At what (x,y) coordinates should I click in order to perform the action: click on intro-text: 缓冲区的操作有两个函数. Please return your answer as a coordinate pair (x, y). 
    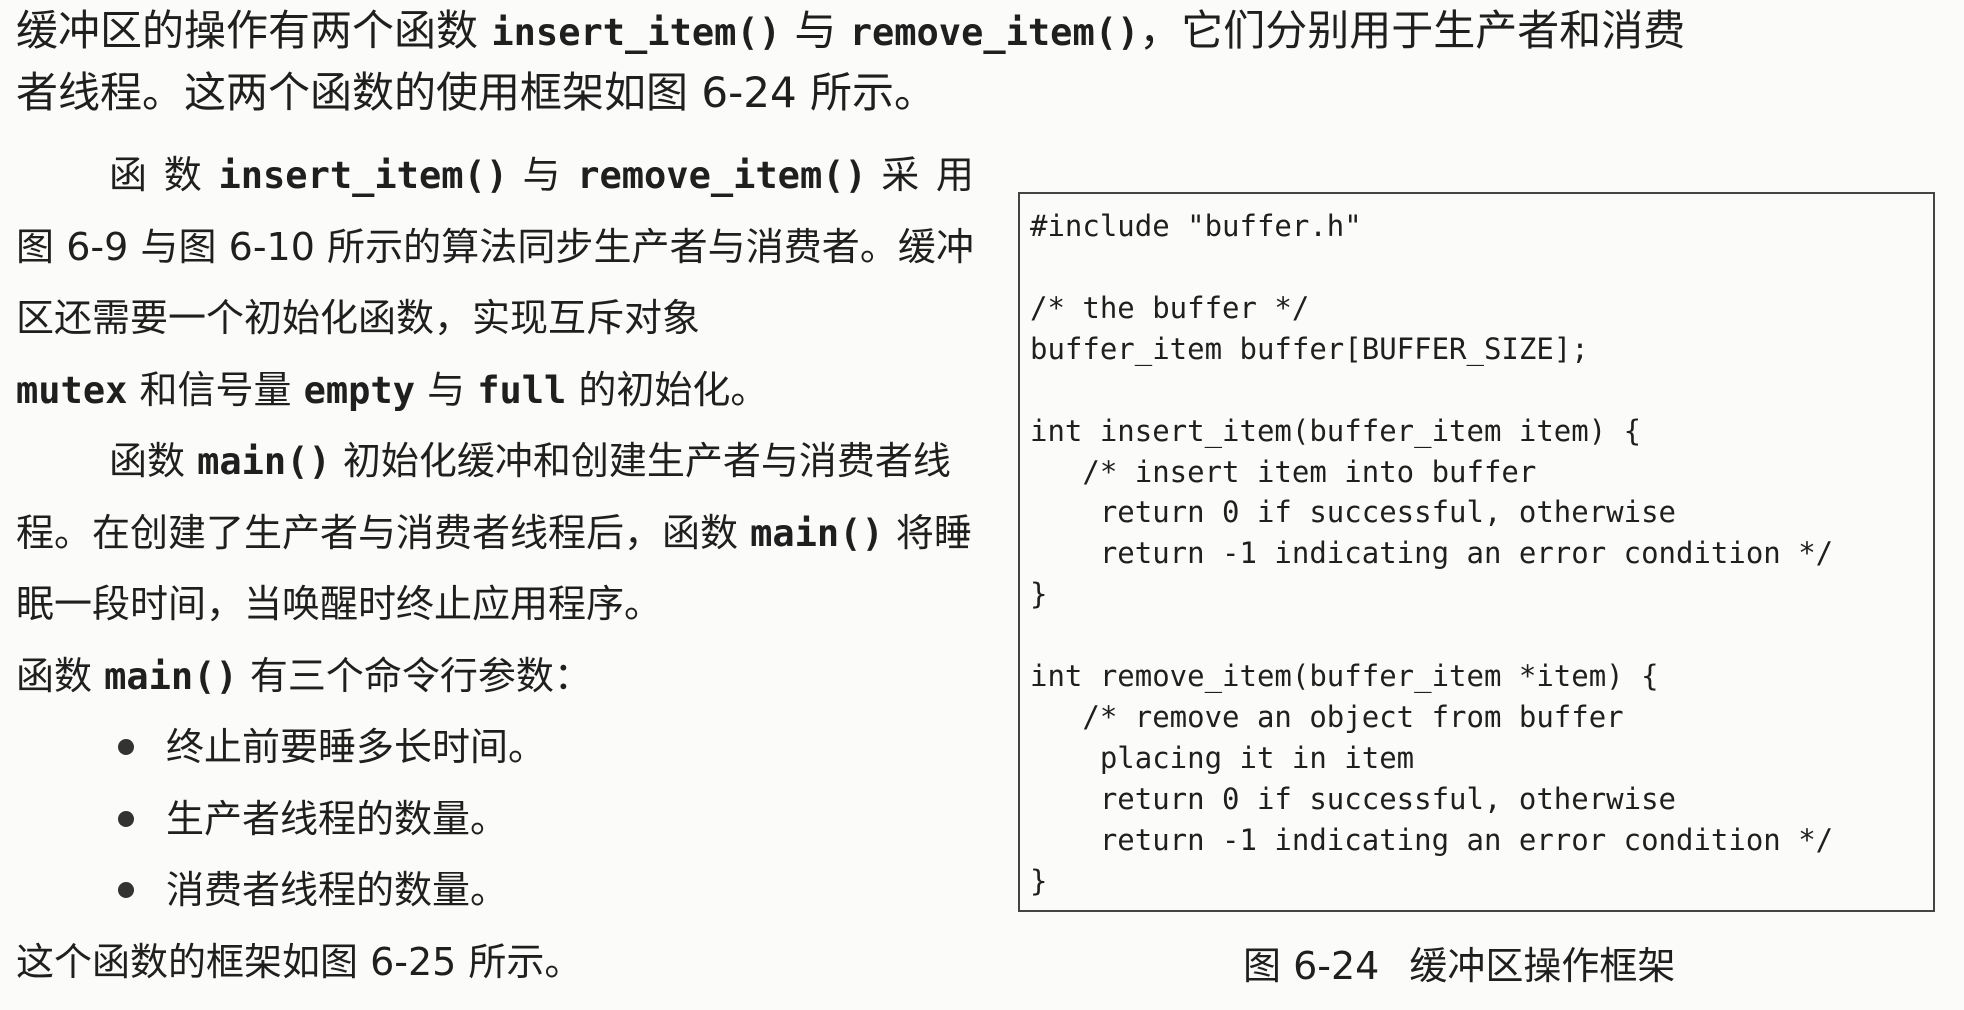
    Looking at the image, I should click on (247, 30).